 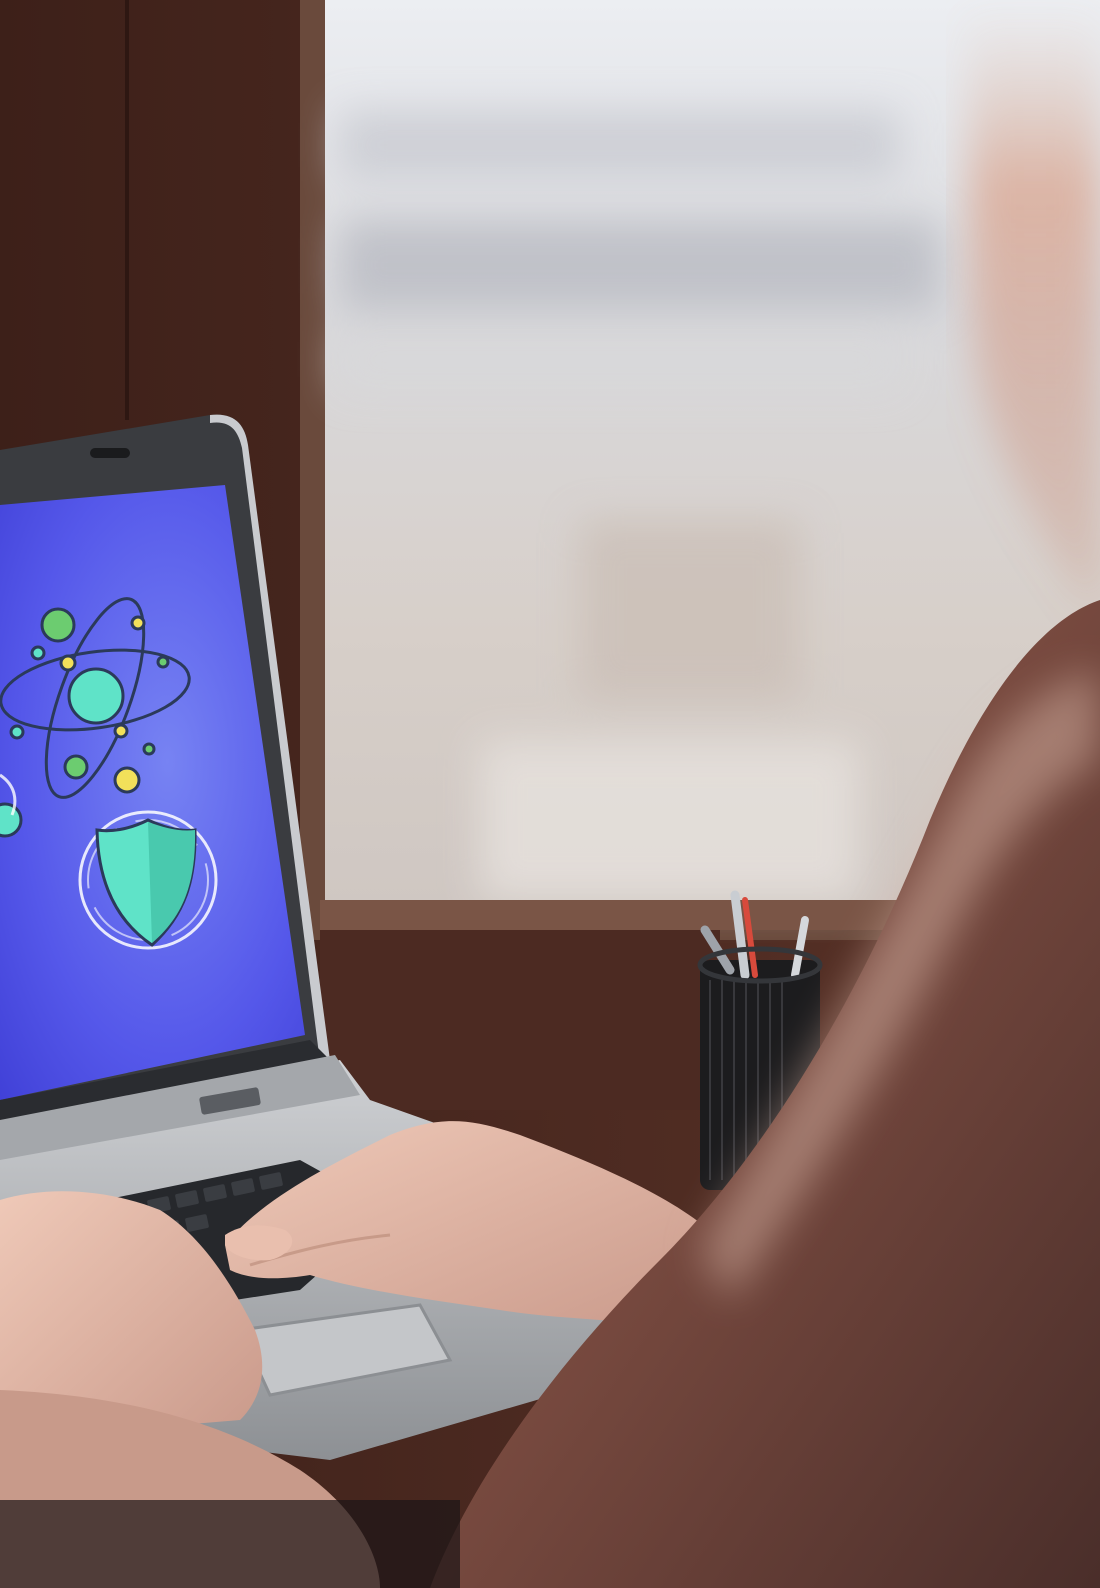 I want to click on desk-shadow, so click(x=230, y=1544).